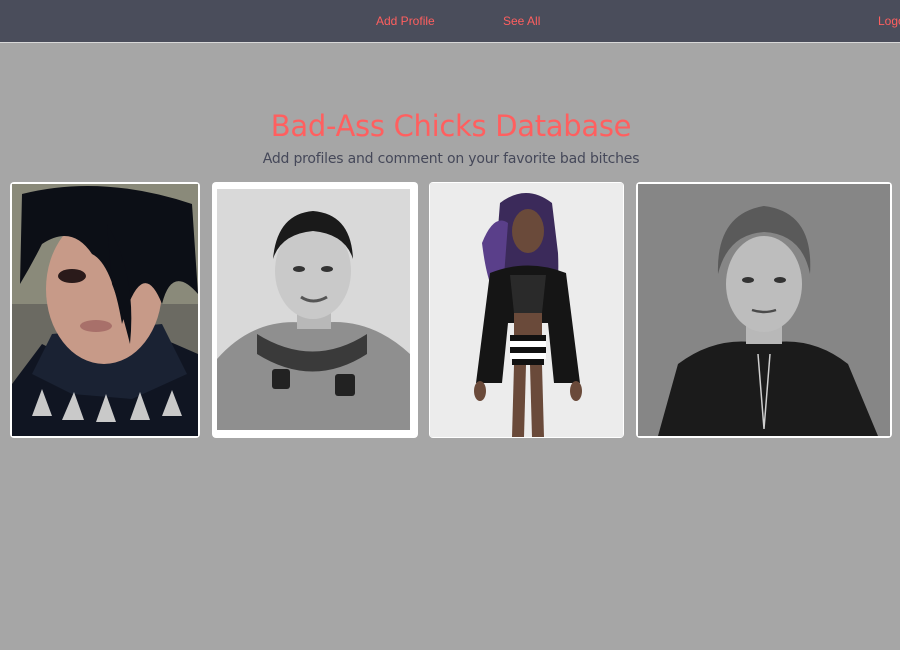 Image resolution: width=900 pixels, height=650 pixels. What do you see at coordinates (889, 21) in the screenshot?
I see `logout-link: Logo` at bounding box center [889, 21].